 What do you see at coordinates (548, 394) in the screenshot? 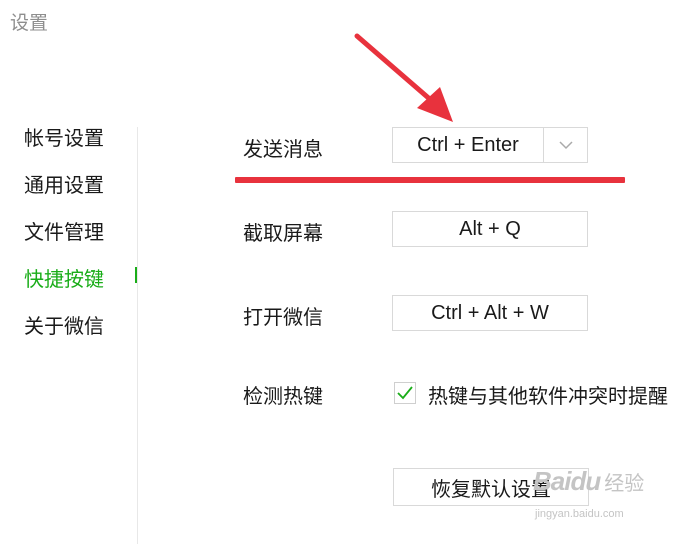
I see `conflict-reminder-label: 热键与其他软件冲突时提醒` at bounding box center [548, 394].